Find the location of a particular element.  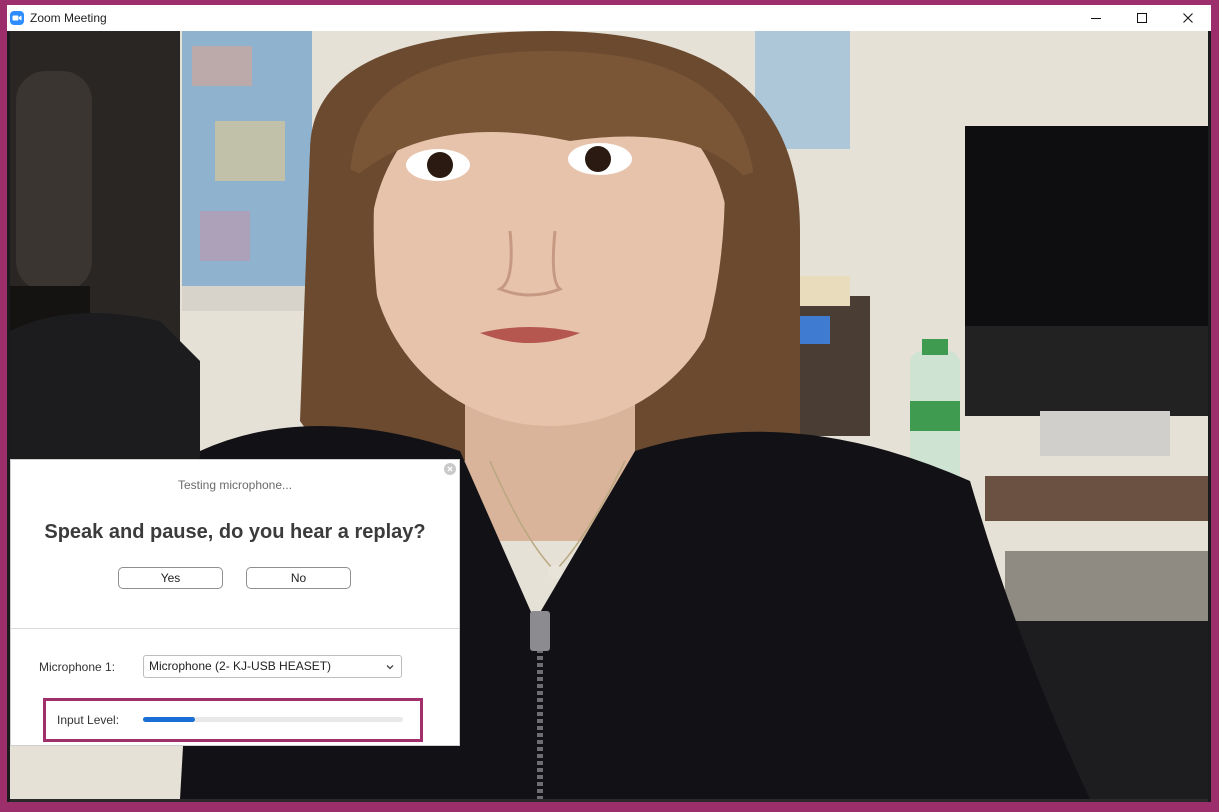

input-level-highlight is located at coordinates (233, 720).